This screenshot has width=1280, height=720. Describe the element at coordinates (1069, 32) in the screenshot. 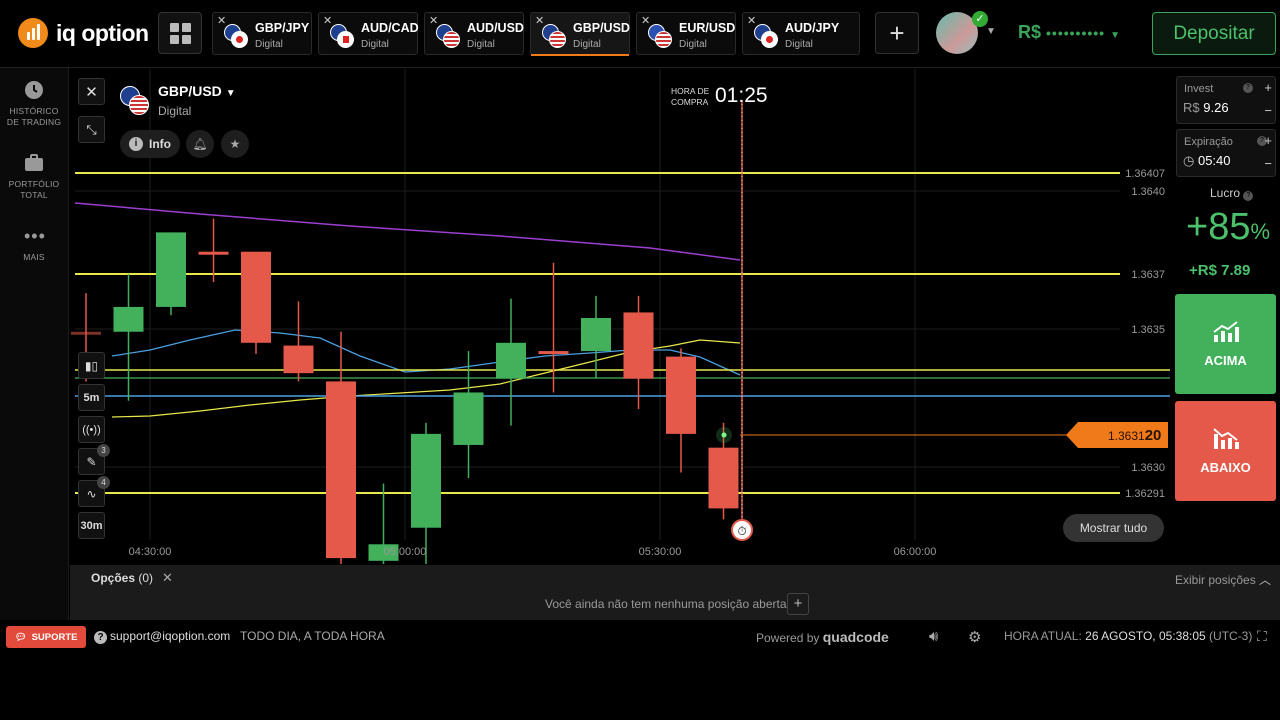

I see `balance-display: R$ •••••••••• ▼` at that location.